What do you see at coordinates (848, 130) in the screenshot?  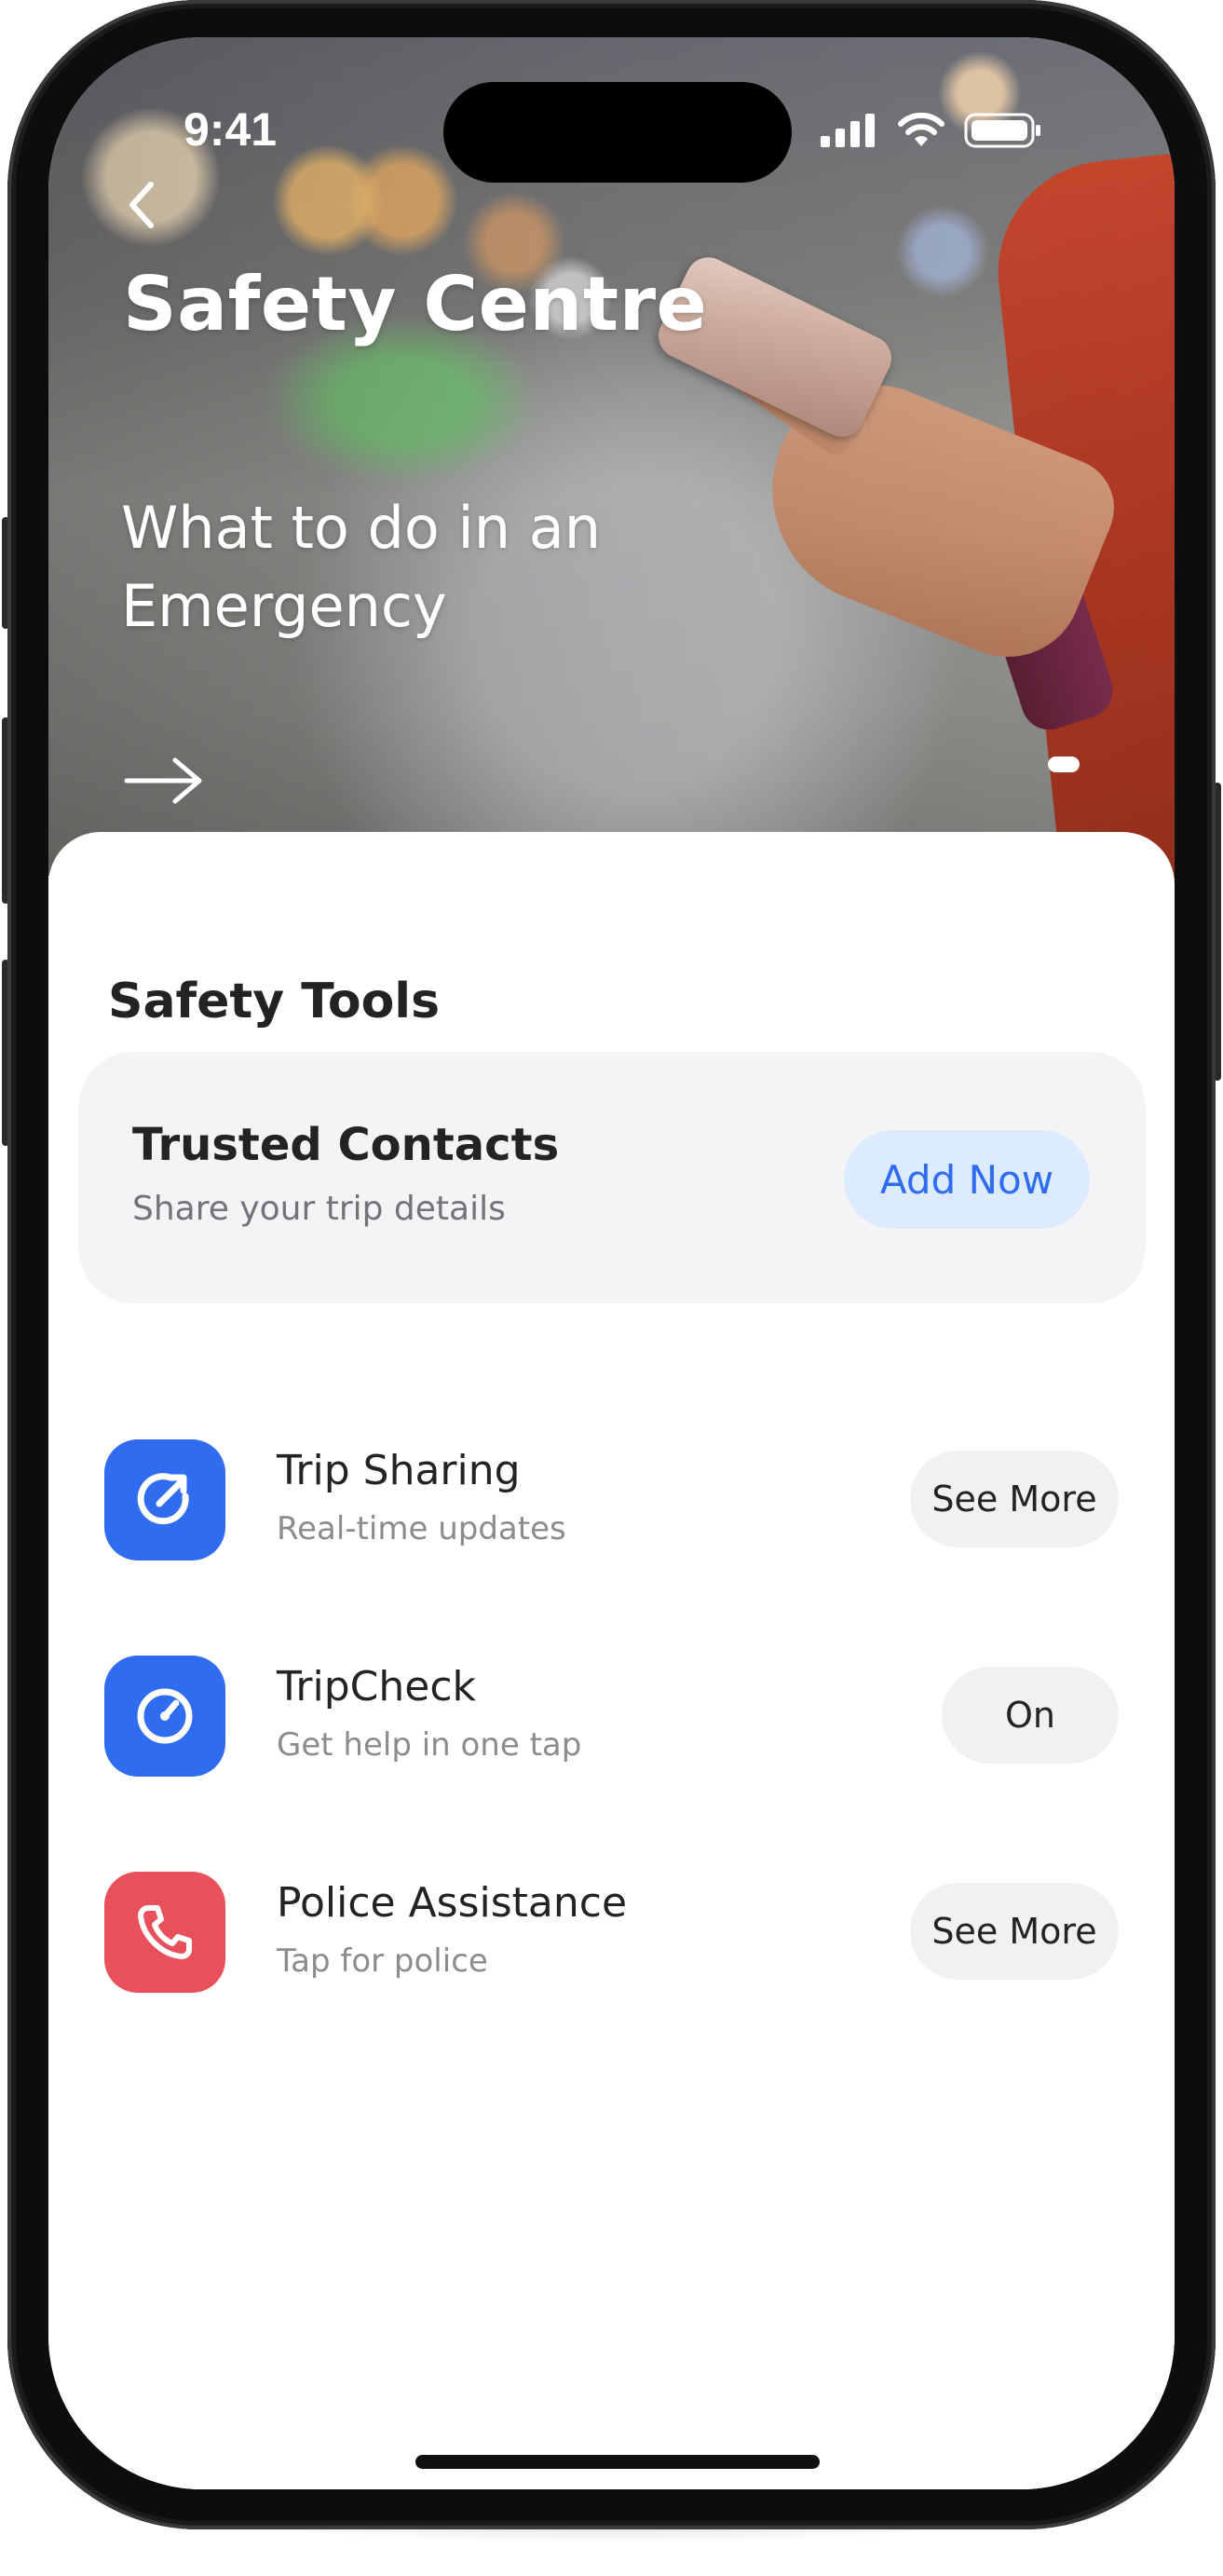 I see `cellular-signal-icon` at bounding box center [848, 130].